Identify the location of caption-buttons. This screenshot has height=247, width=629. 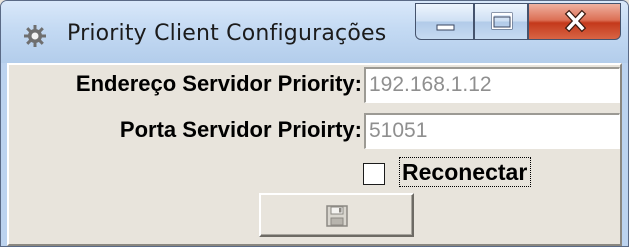
(518, 22).